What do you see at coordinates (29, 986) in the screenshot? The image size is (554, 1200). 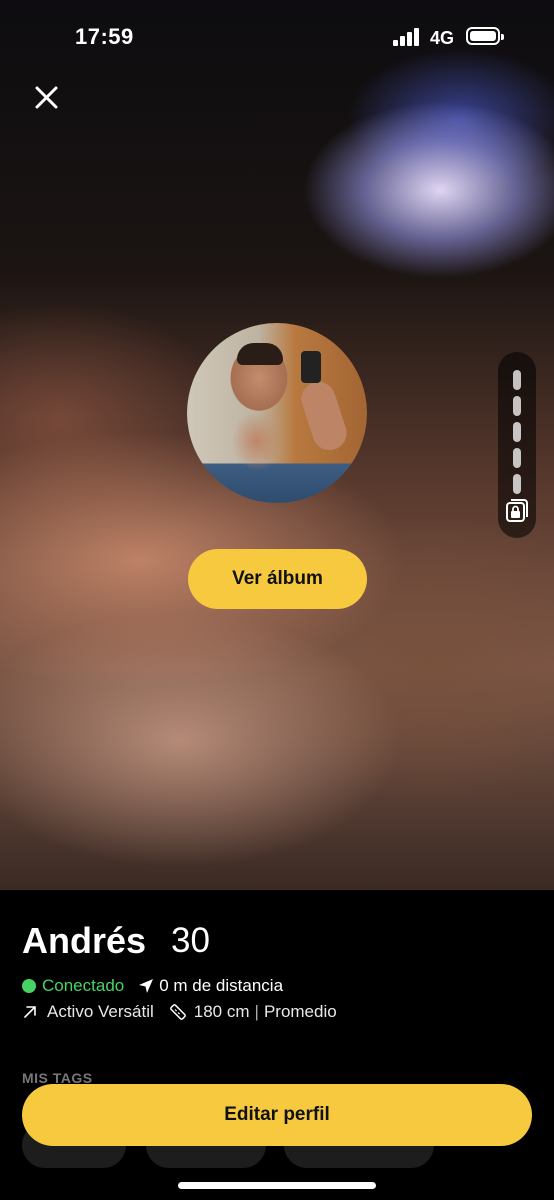 I see `online-dot-icon` at bounding box center [29, 986].